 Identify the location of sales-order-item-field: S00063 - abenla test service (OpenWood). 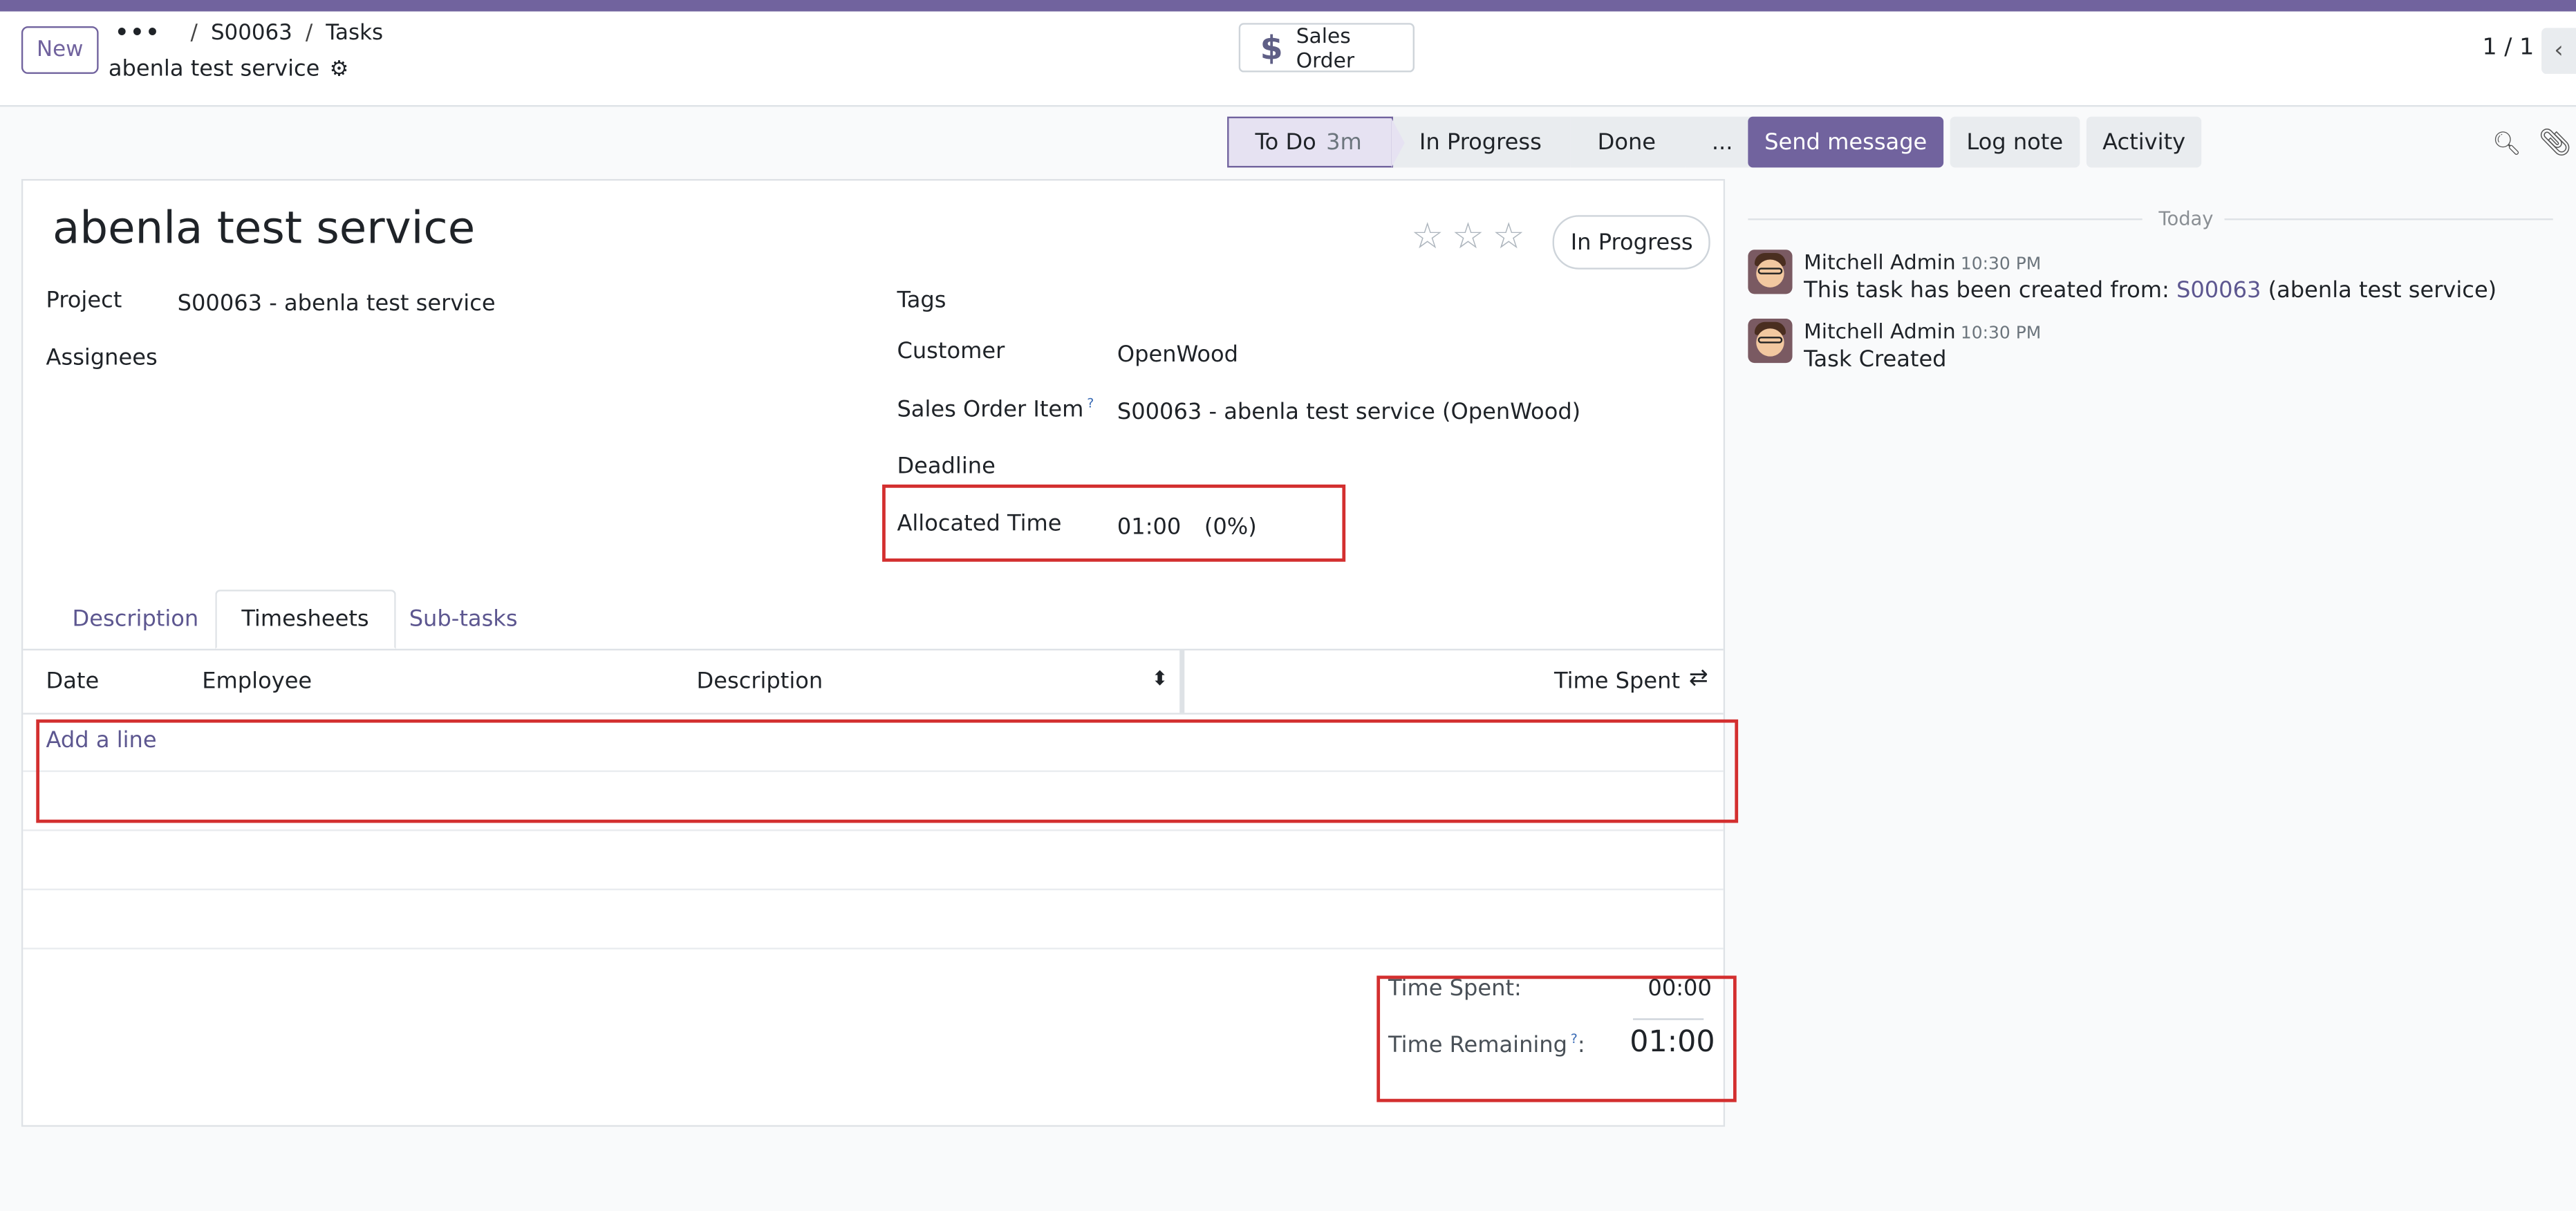
(1348, 412).